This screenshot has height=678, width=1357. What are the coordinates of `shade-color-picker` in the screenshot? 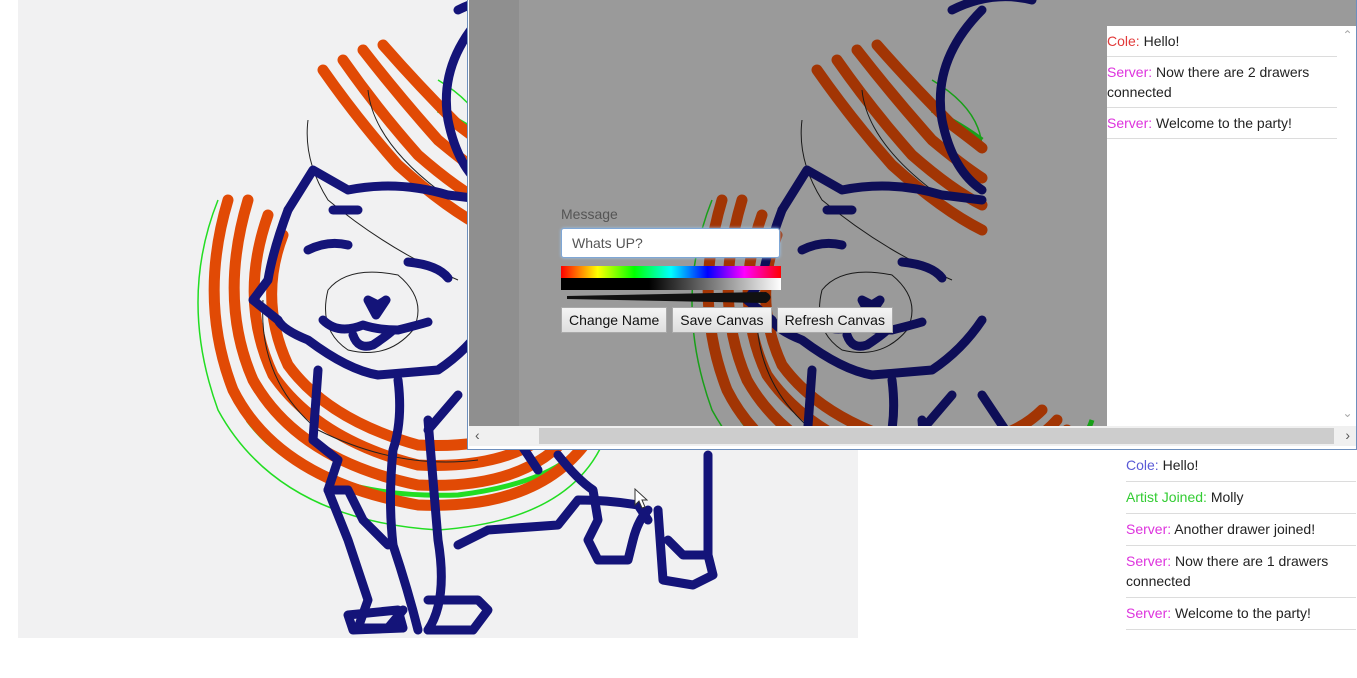 It's located at (671, 284).